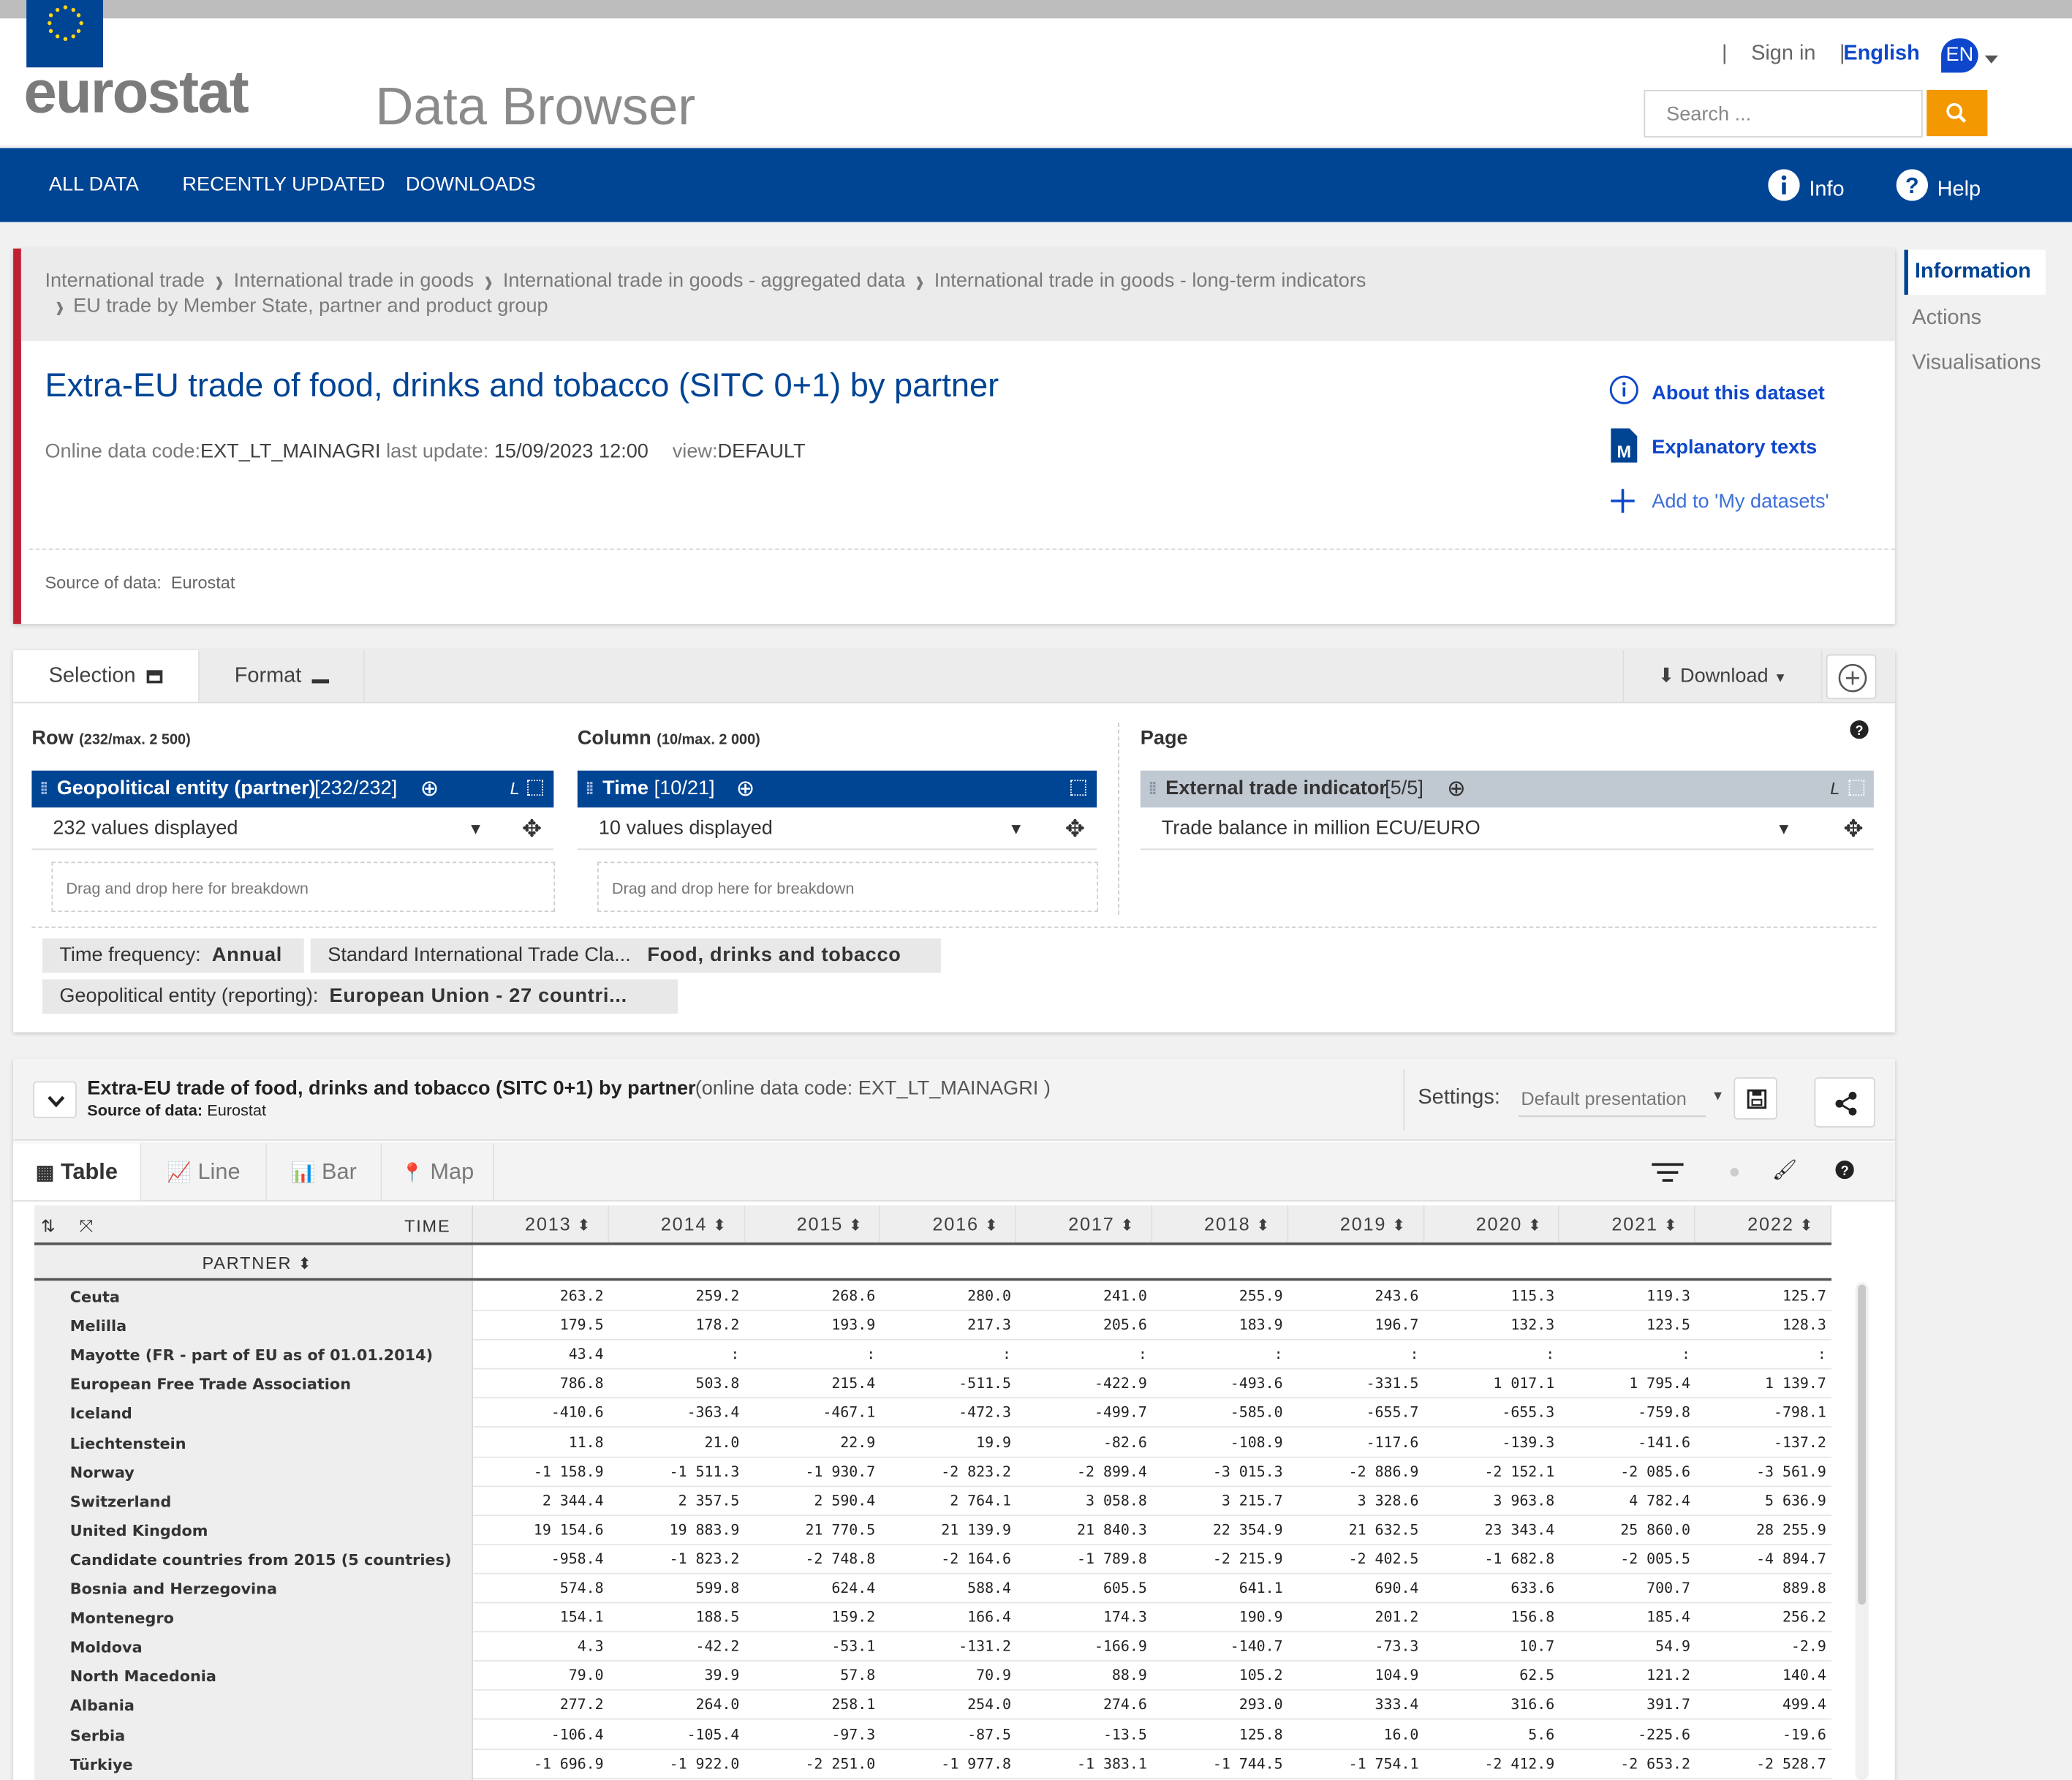 The height and width of the screenshot is (1780, 2072). I want to click on table-cell: 5 636.9, so click(1767, 1501).